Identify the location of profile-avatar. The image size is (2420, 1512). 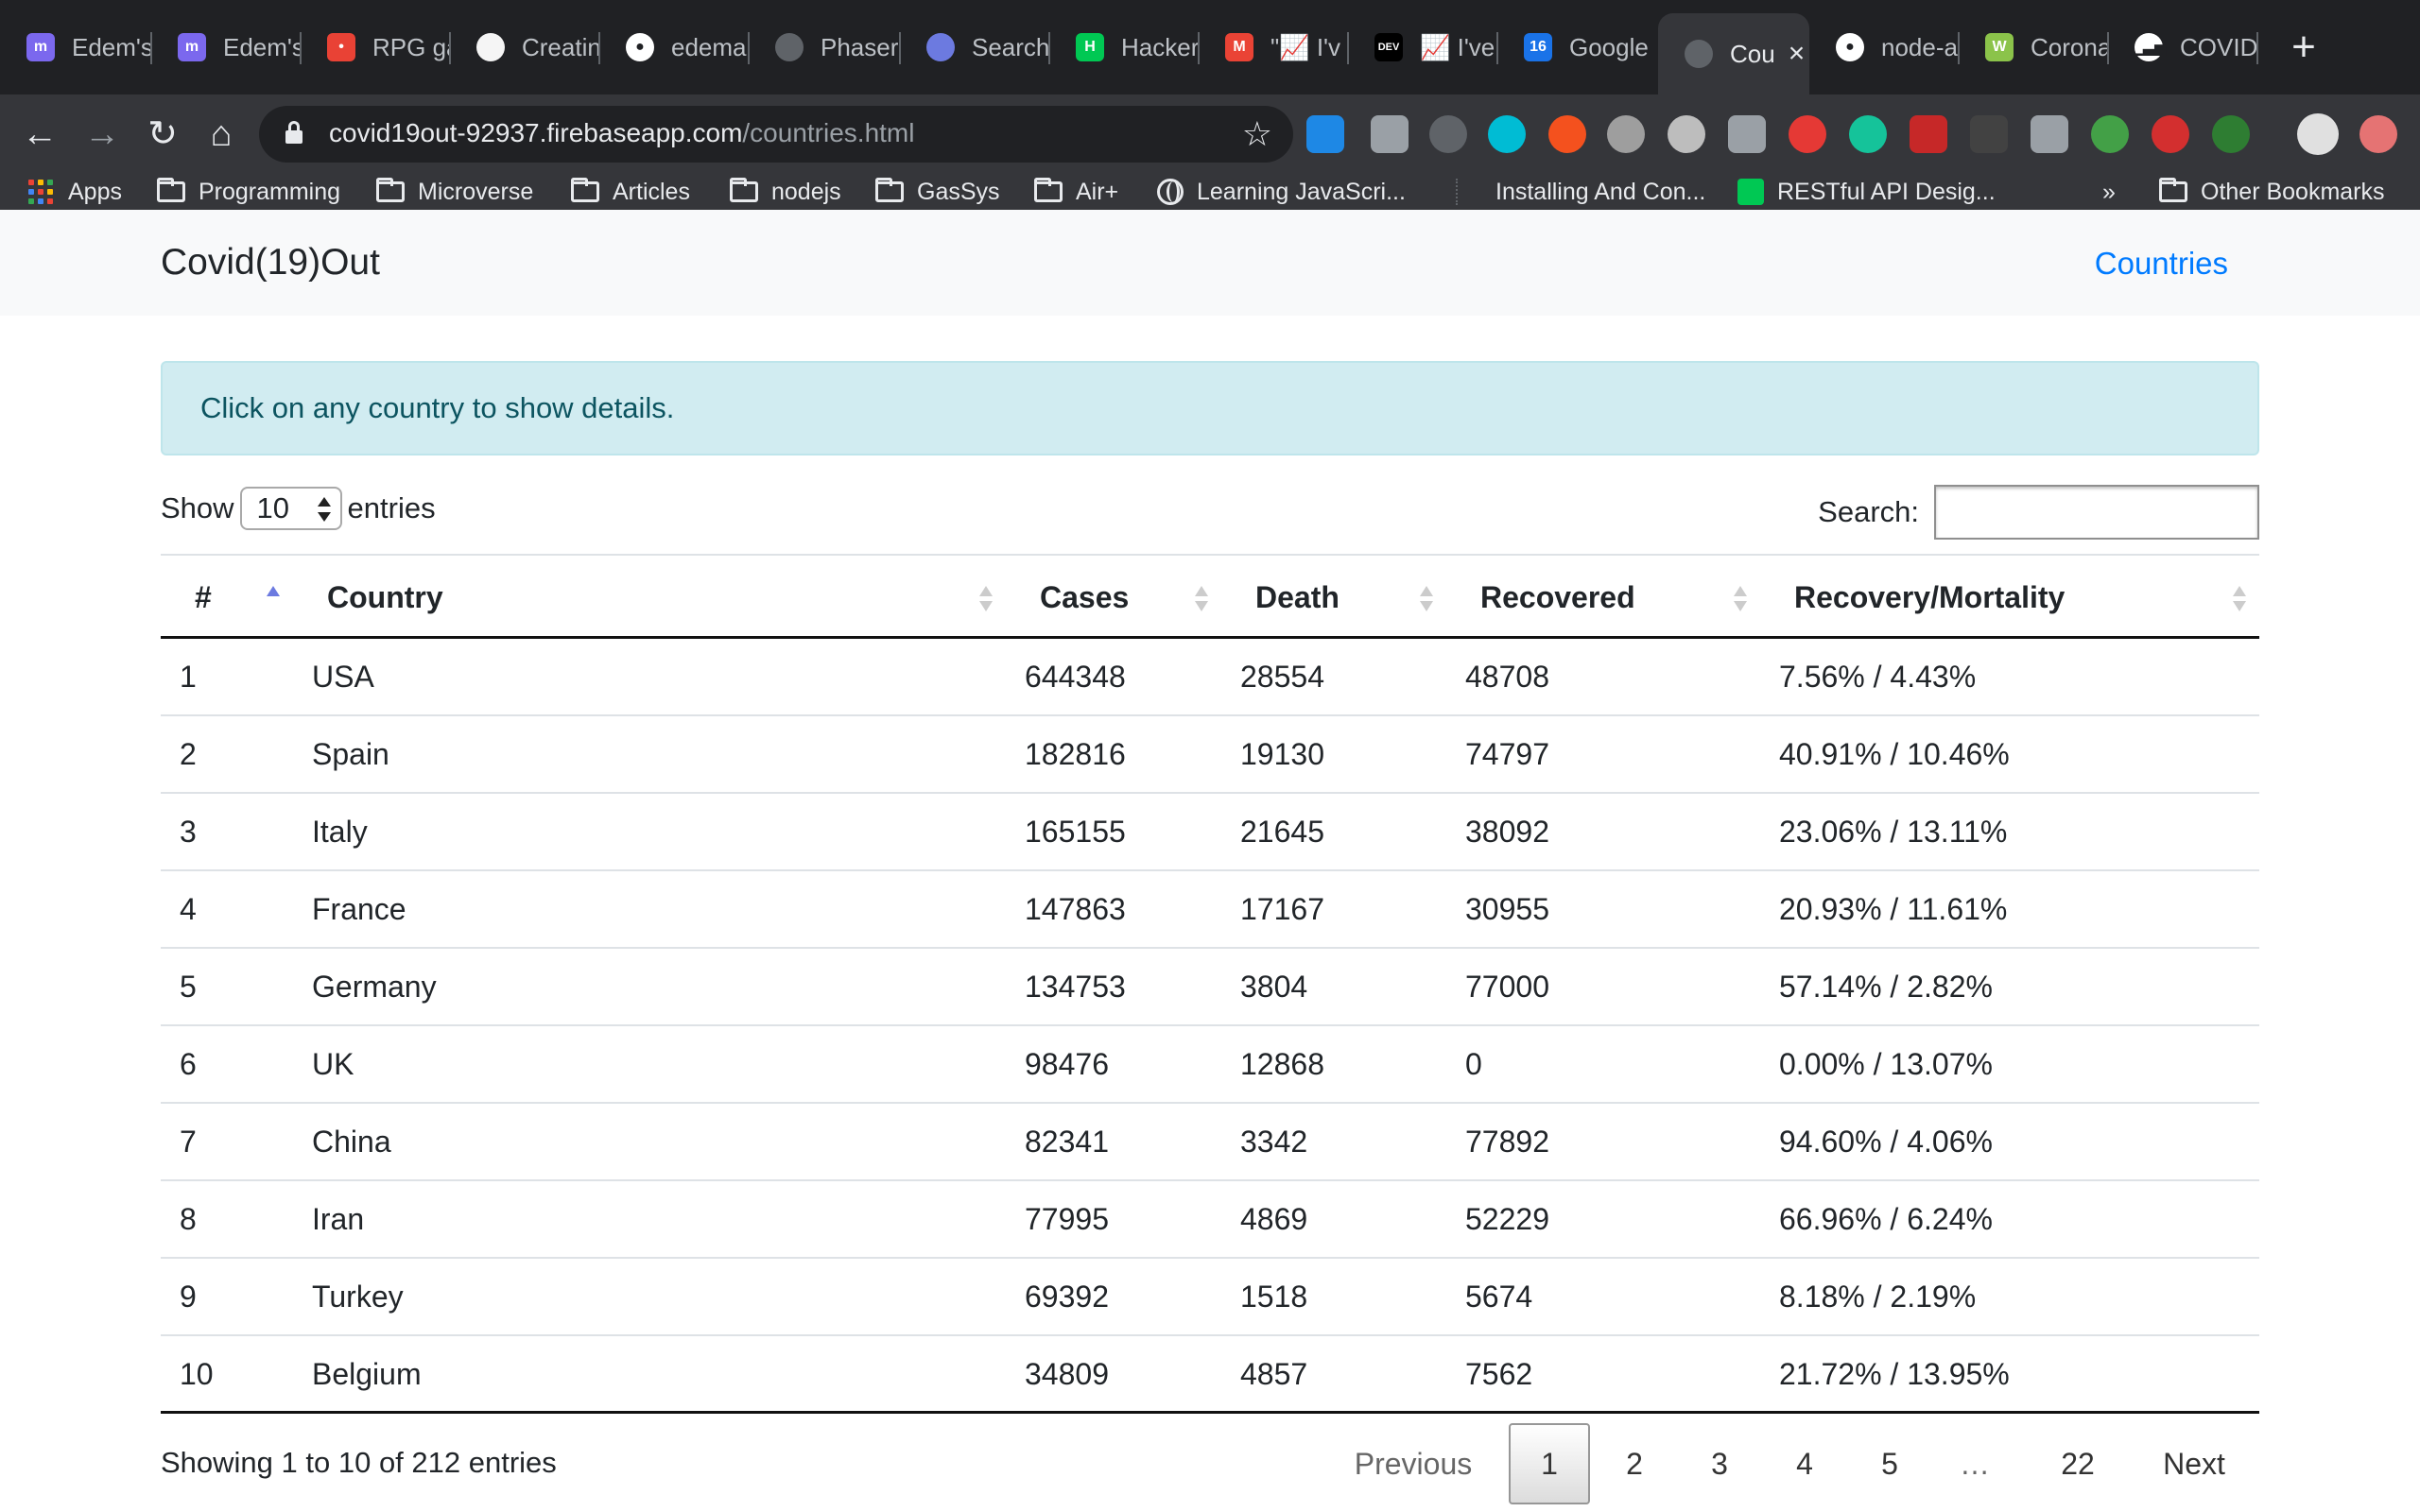
(2318, 134).